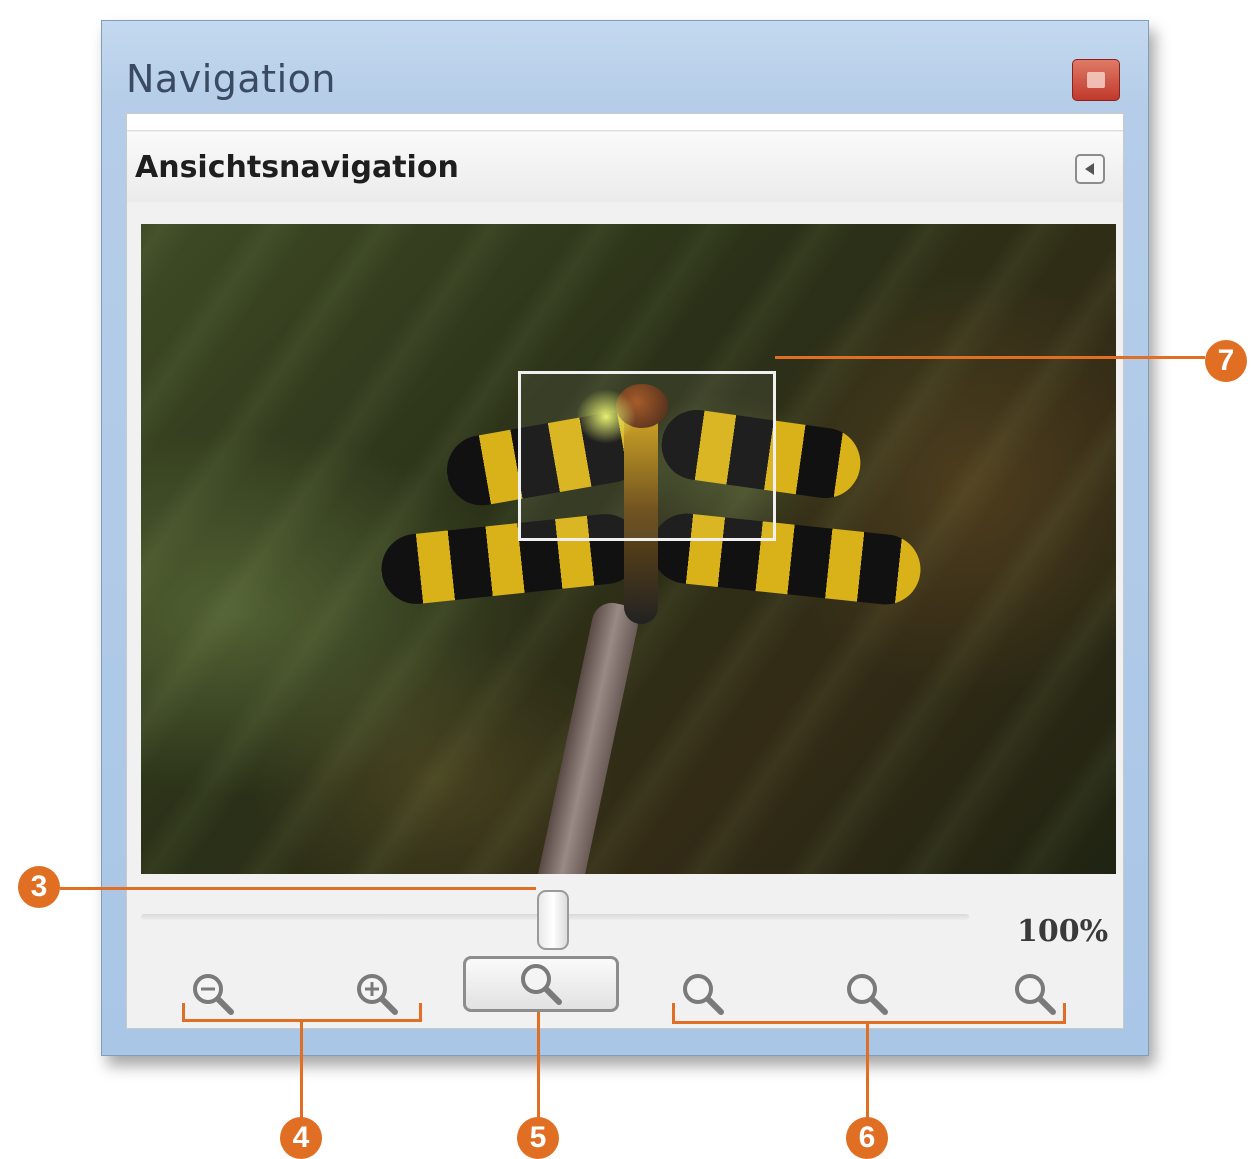 The image size is (1251, 1159). I want to click on zoom-value-label: 100%, so click(1063, 931).